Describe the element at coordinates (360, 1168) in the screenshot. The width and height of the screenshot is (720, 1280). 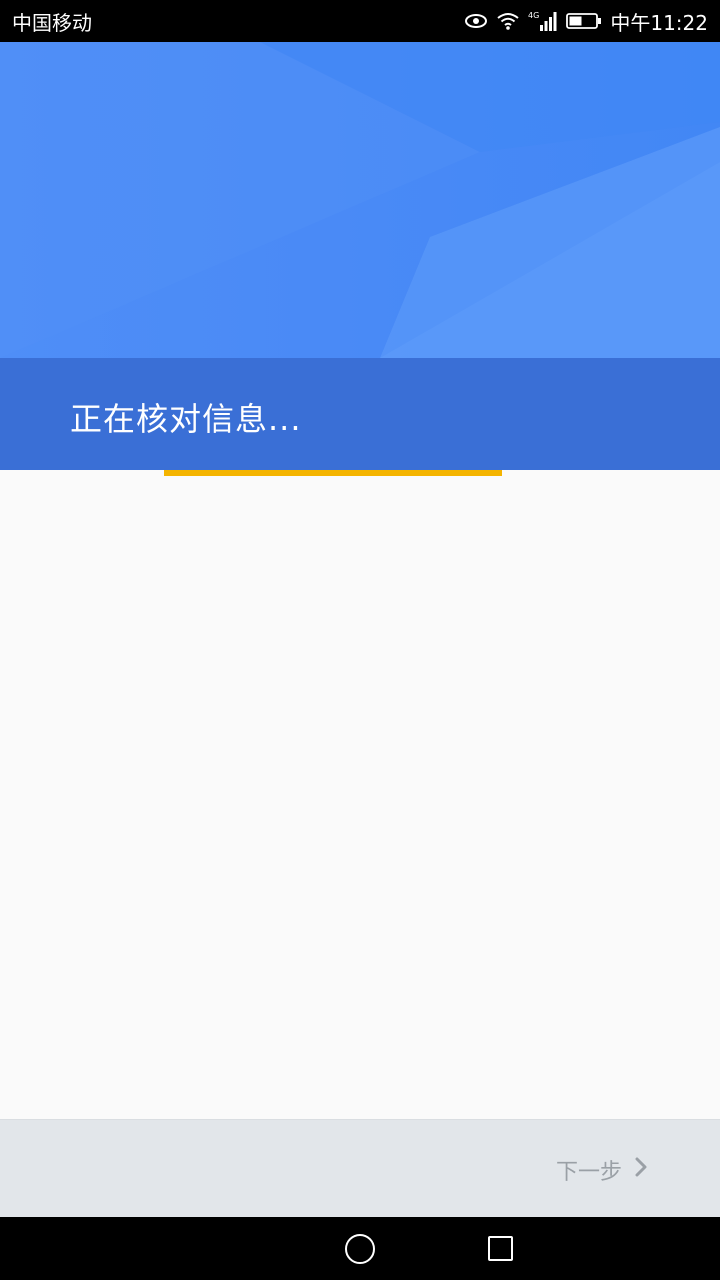
I see `footer-bar: 下一步` at that location.